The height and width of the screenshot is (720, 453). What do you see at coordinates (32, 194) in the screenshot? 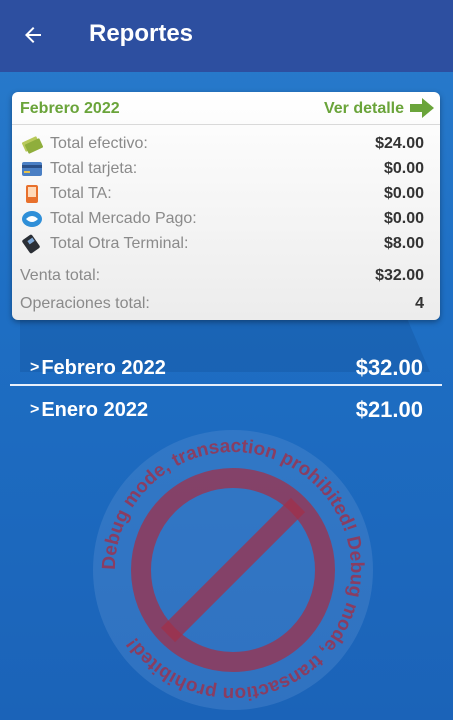
I see `phone-icon` at bounding box center [32, 194].